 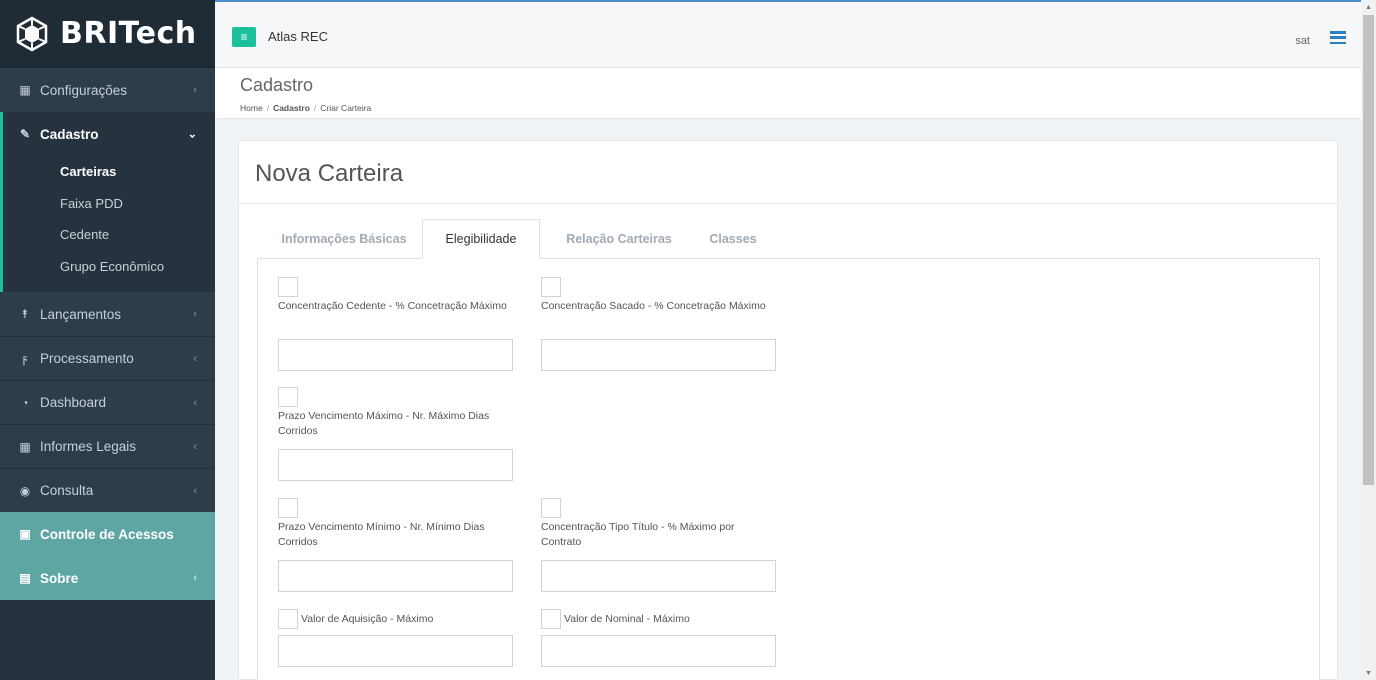 I want to click on valor-nominal-checkbox, so click(x=551, y=619).